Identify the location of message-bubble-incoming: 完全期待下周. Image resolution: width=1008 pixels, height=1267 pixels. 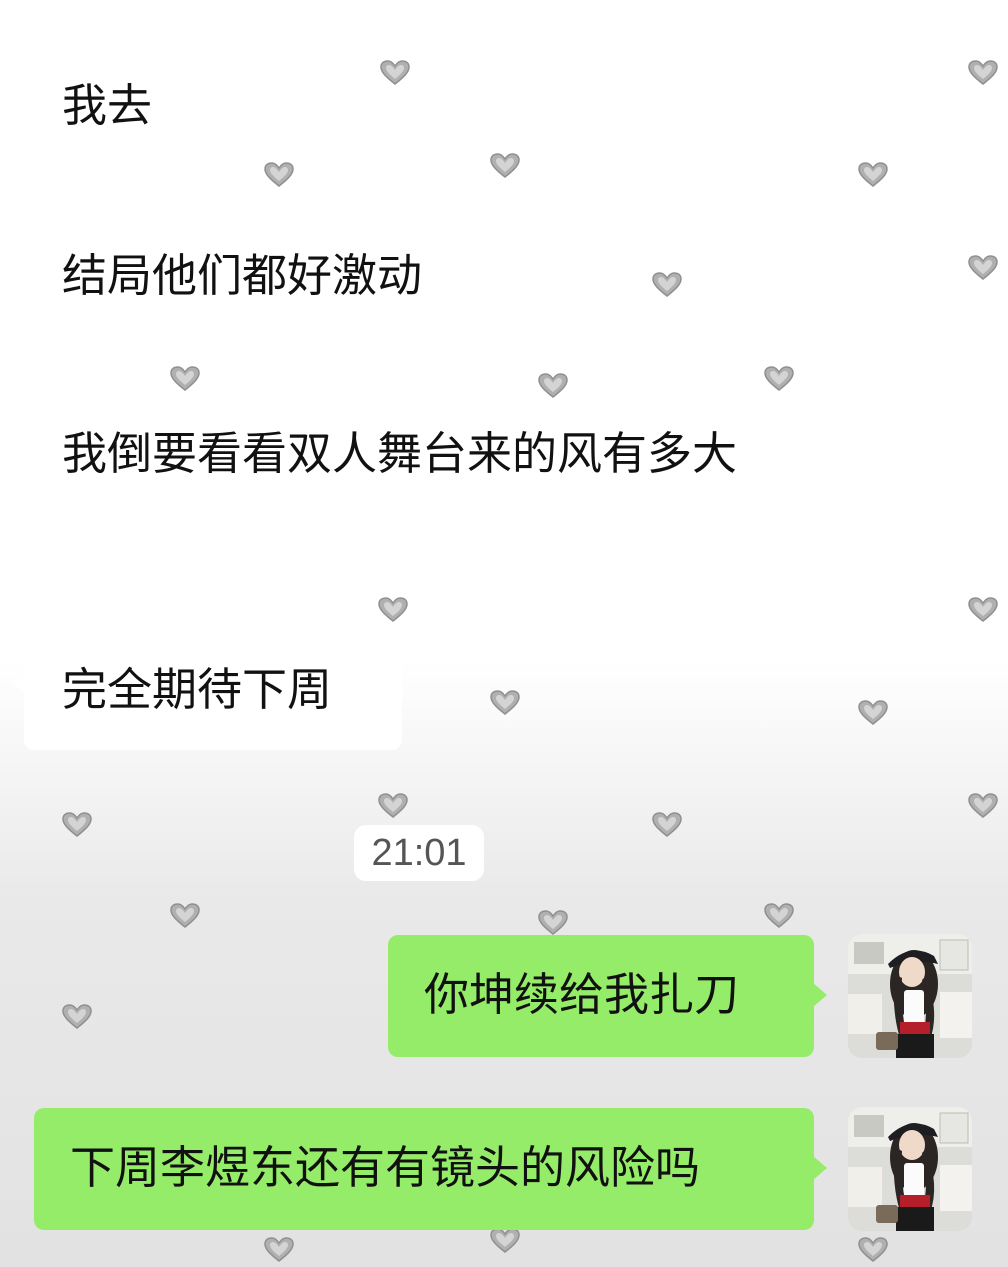
(207, 691).